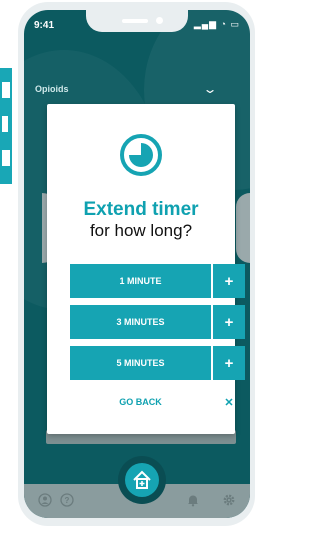 The image size is (320, 533). What do you see at coordinates (159, 20) in the screenshot?
I see `camera` at bounding box center [159, 20].